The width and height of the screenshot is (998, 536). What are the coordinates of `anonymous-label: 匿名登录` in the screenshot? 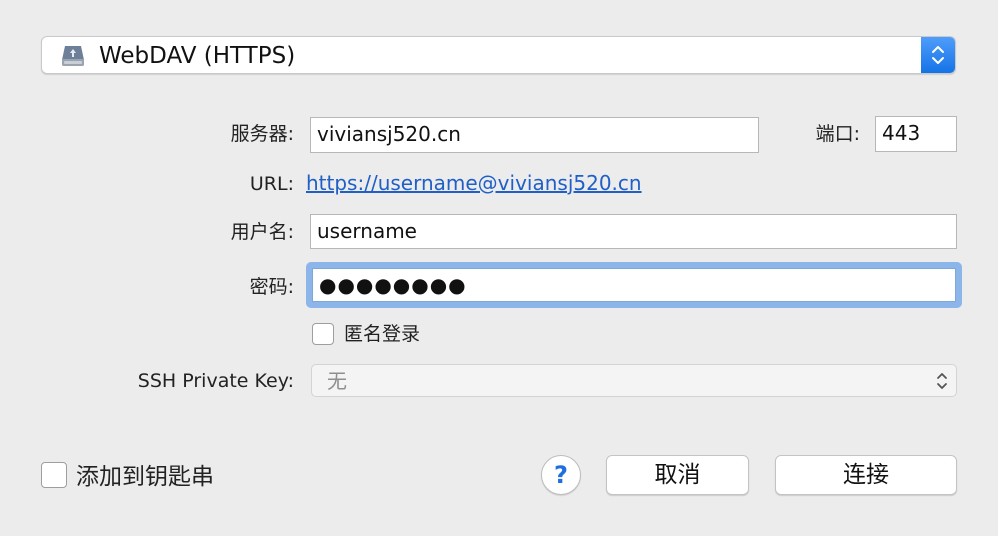 It's located at (382, 334).